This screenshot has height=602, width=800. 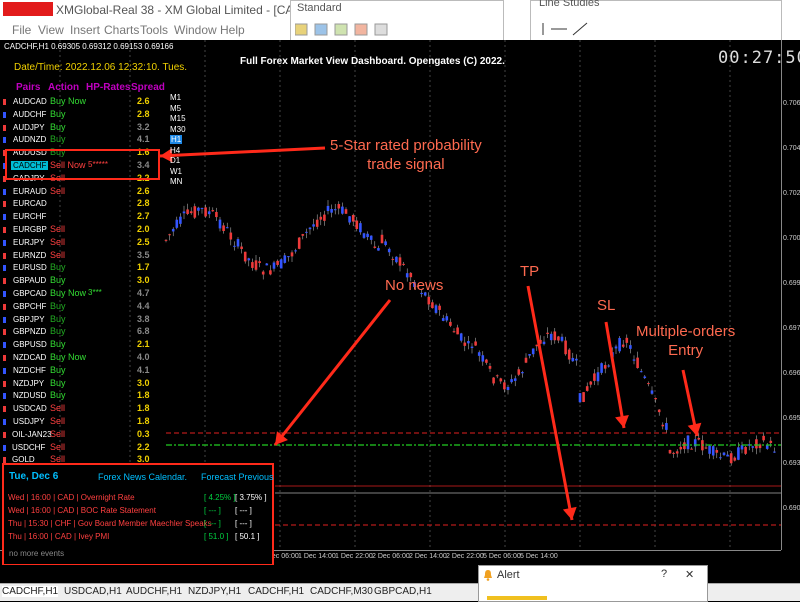 I want to click on pair-eurnzd: EURNZD, so click(x=29, y=255).